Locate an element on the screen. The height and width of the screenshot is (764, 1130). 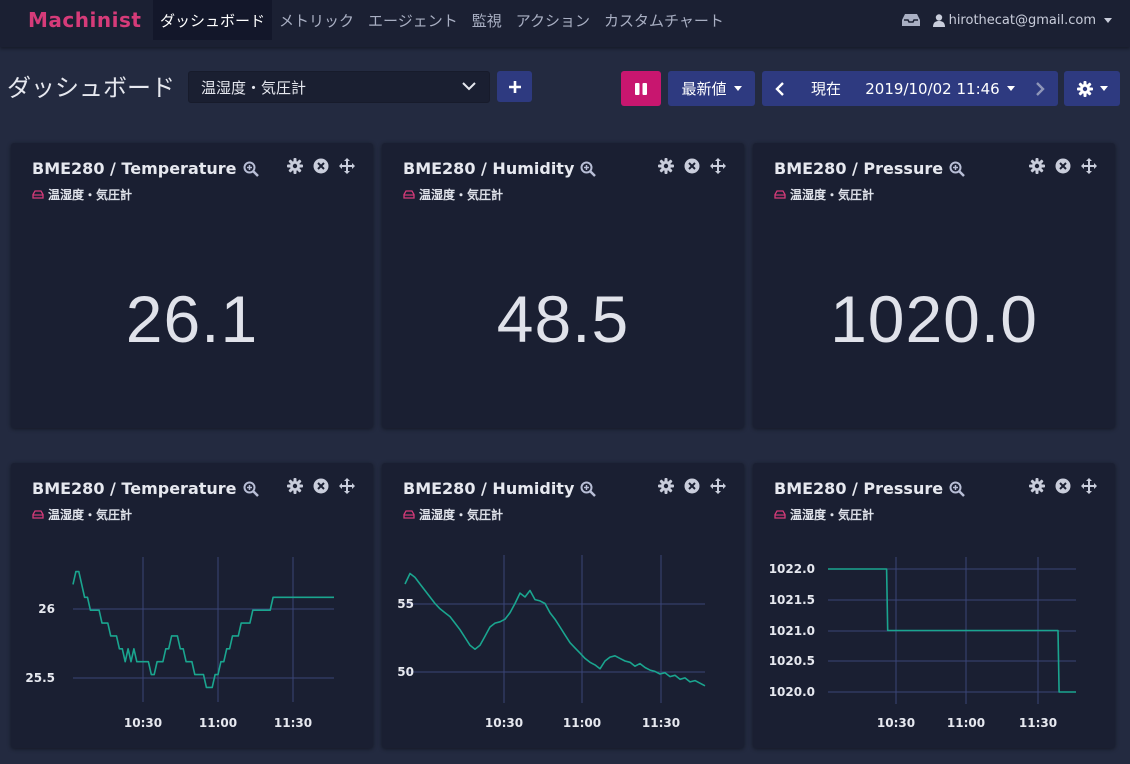
datetime-dropdown: 2019/10/02 11:46 is located at coordinates (940, 88).